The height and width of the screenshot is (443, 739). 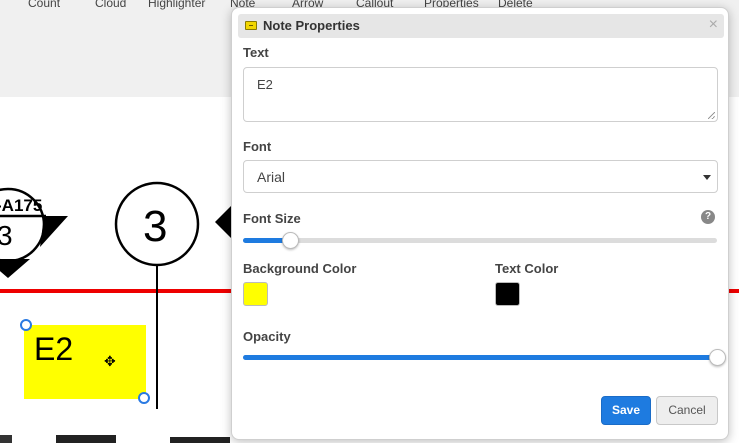 What do you see at coordinates (480, 94) in the screenshot?
I see `text-input: E2` at bounding box center [480, 94].